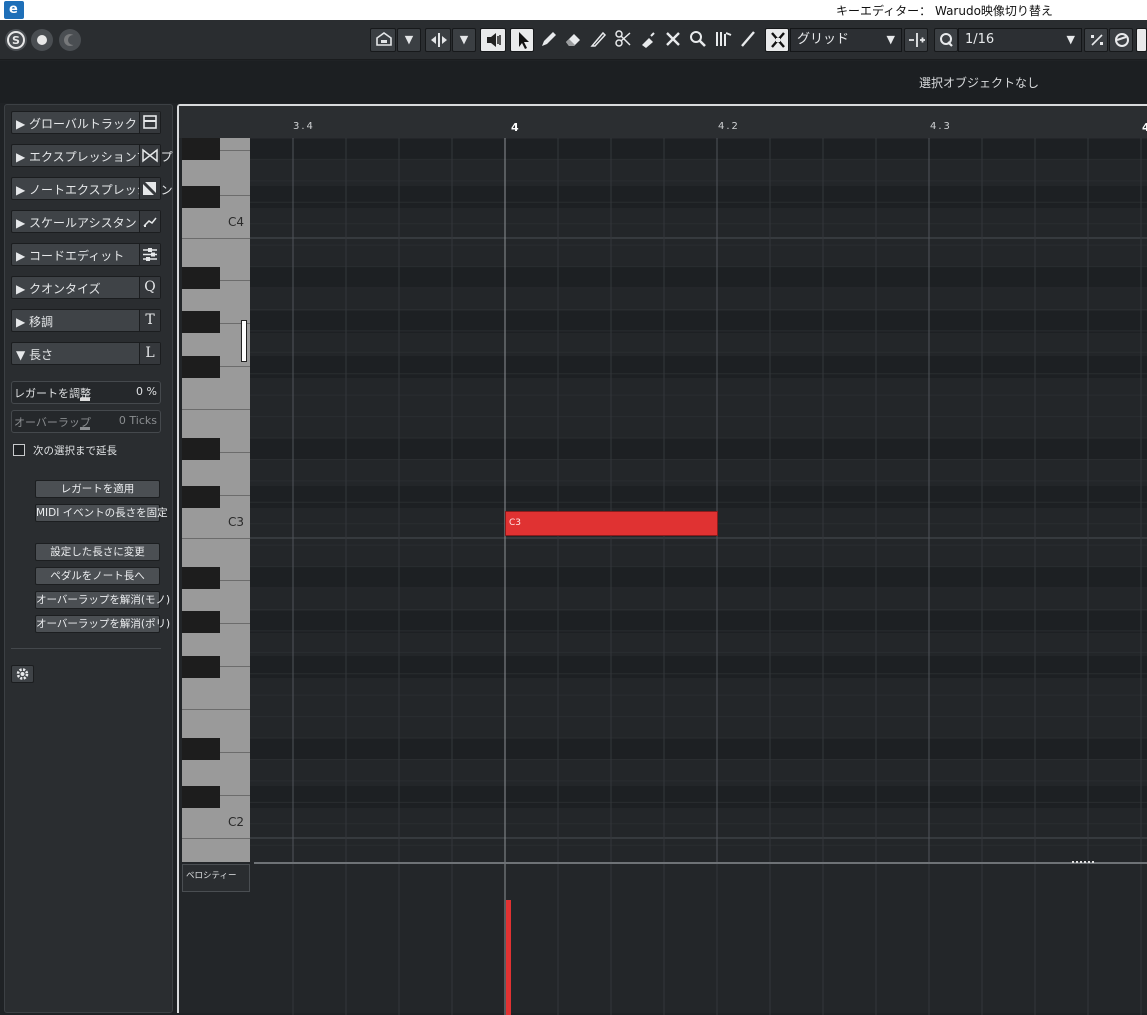 The width and height of the screenshot is (1147, 1015). What do you see at coordinates (941, 126) in the screenshot?
I see `ruler-tick-label: 4.3` at bounding box center [941, 126].